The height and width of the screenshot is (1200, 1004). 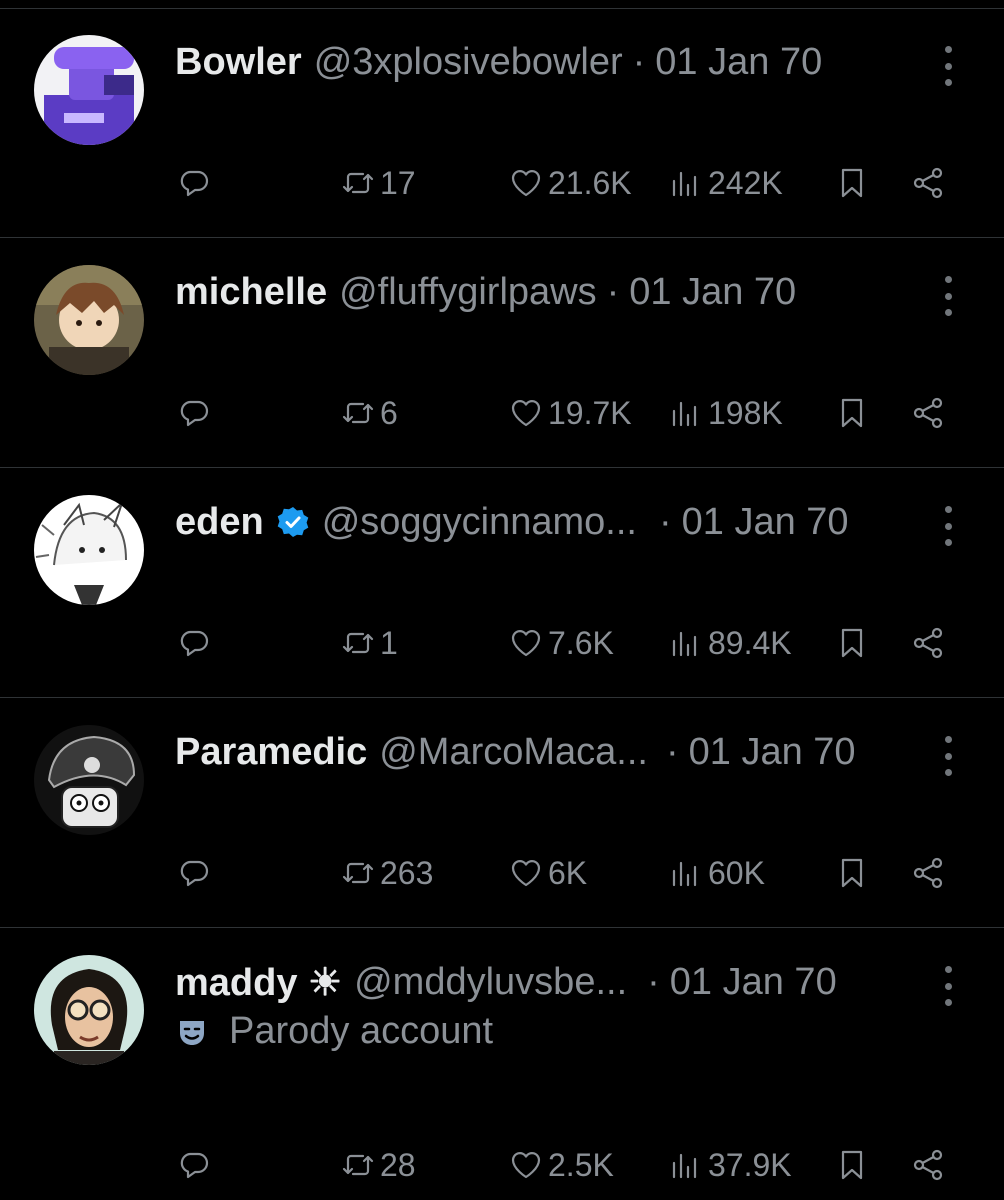 I want to click on repost-count: 17, so click(x=398, y=182).